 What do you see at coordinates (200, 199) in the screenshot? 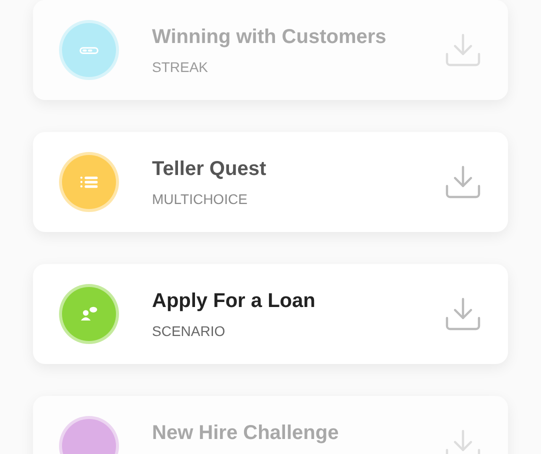
I see `activity-type: MULTICHOICE` at bounding box center [200, 199].